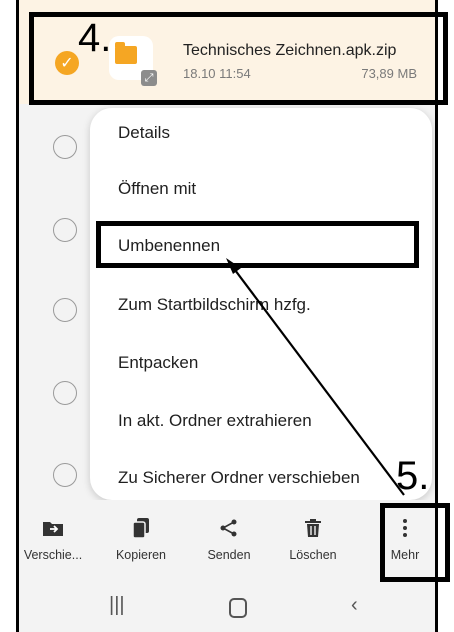 The image size is (454, 632). What do you see at coordinates (315, 377) in the screenshot?
I see `annotation-arrow` at bounding box center [315, 377].